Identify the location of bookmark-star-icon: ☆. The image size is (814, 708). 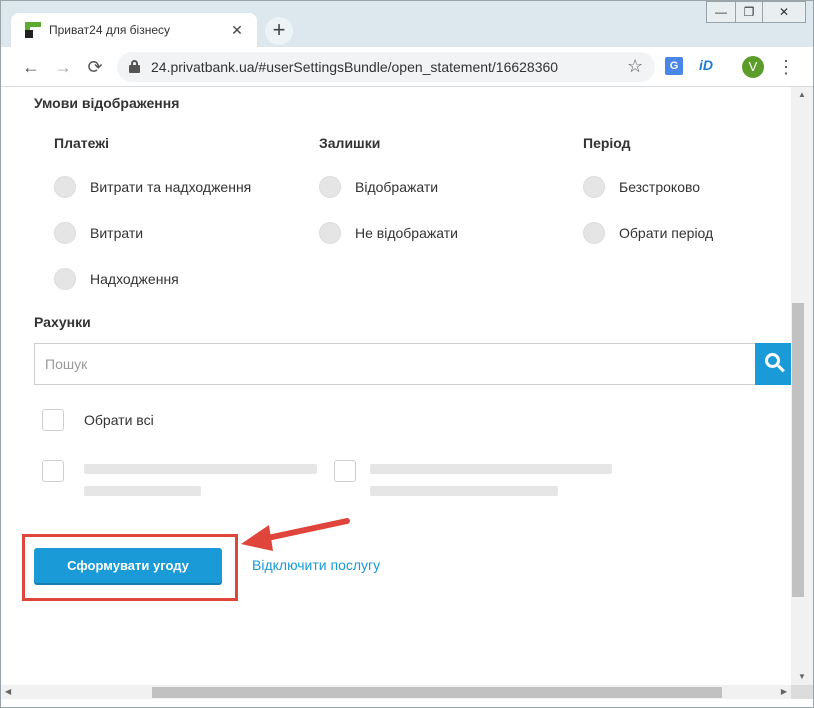
(635, 66).